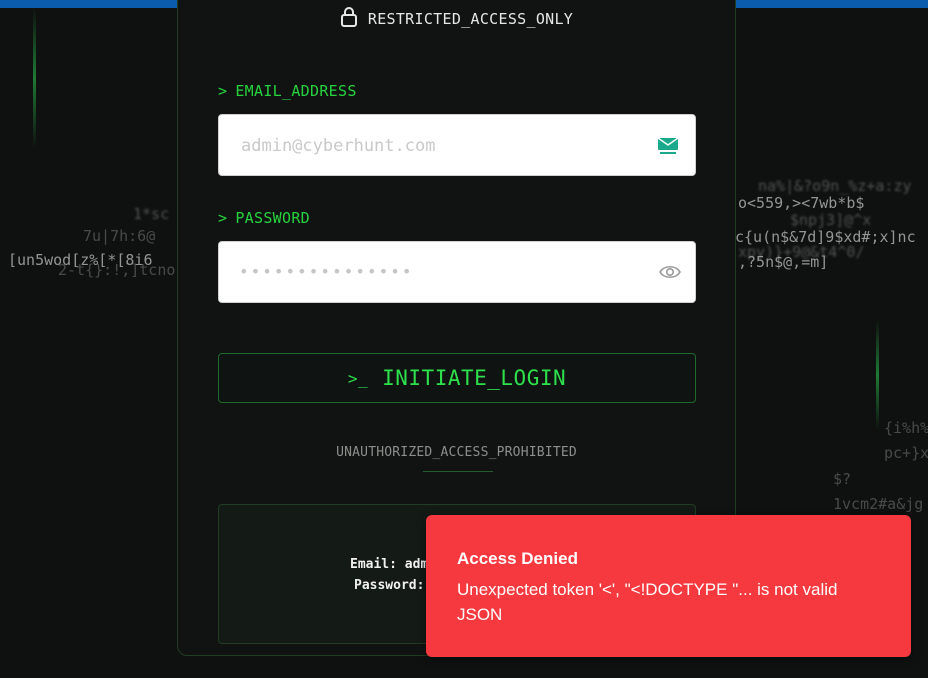 This screenshot has height=678, width=928. Describe the element at coordinates (389, 585) in the screenshot. I see `default-password-line: Password:` at that location.